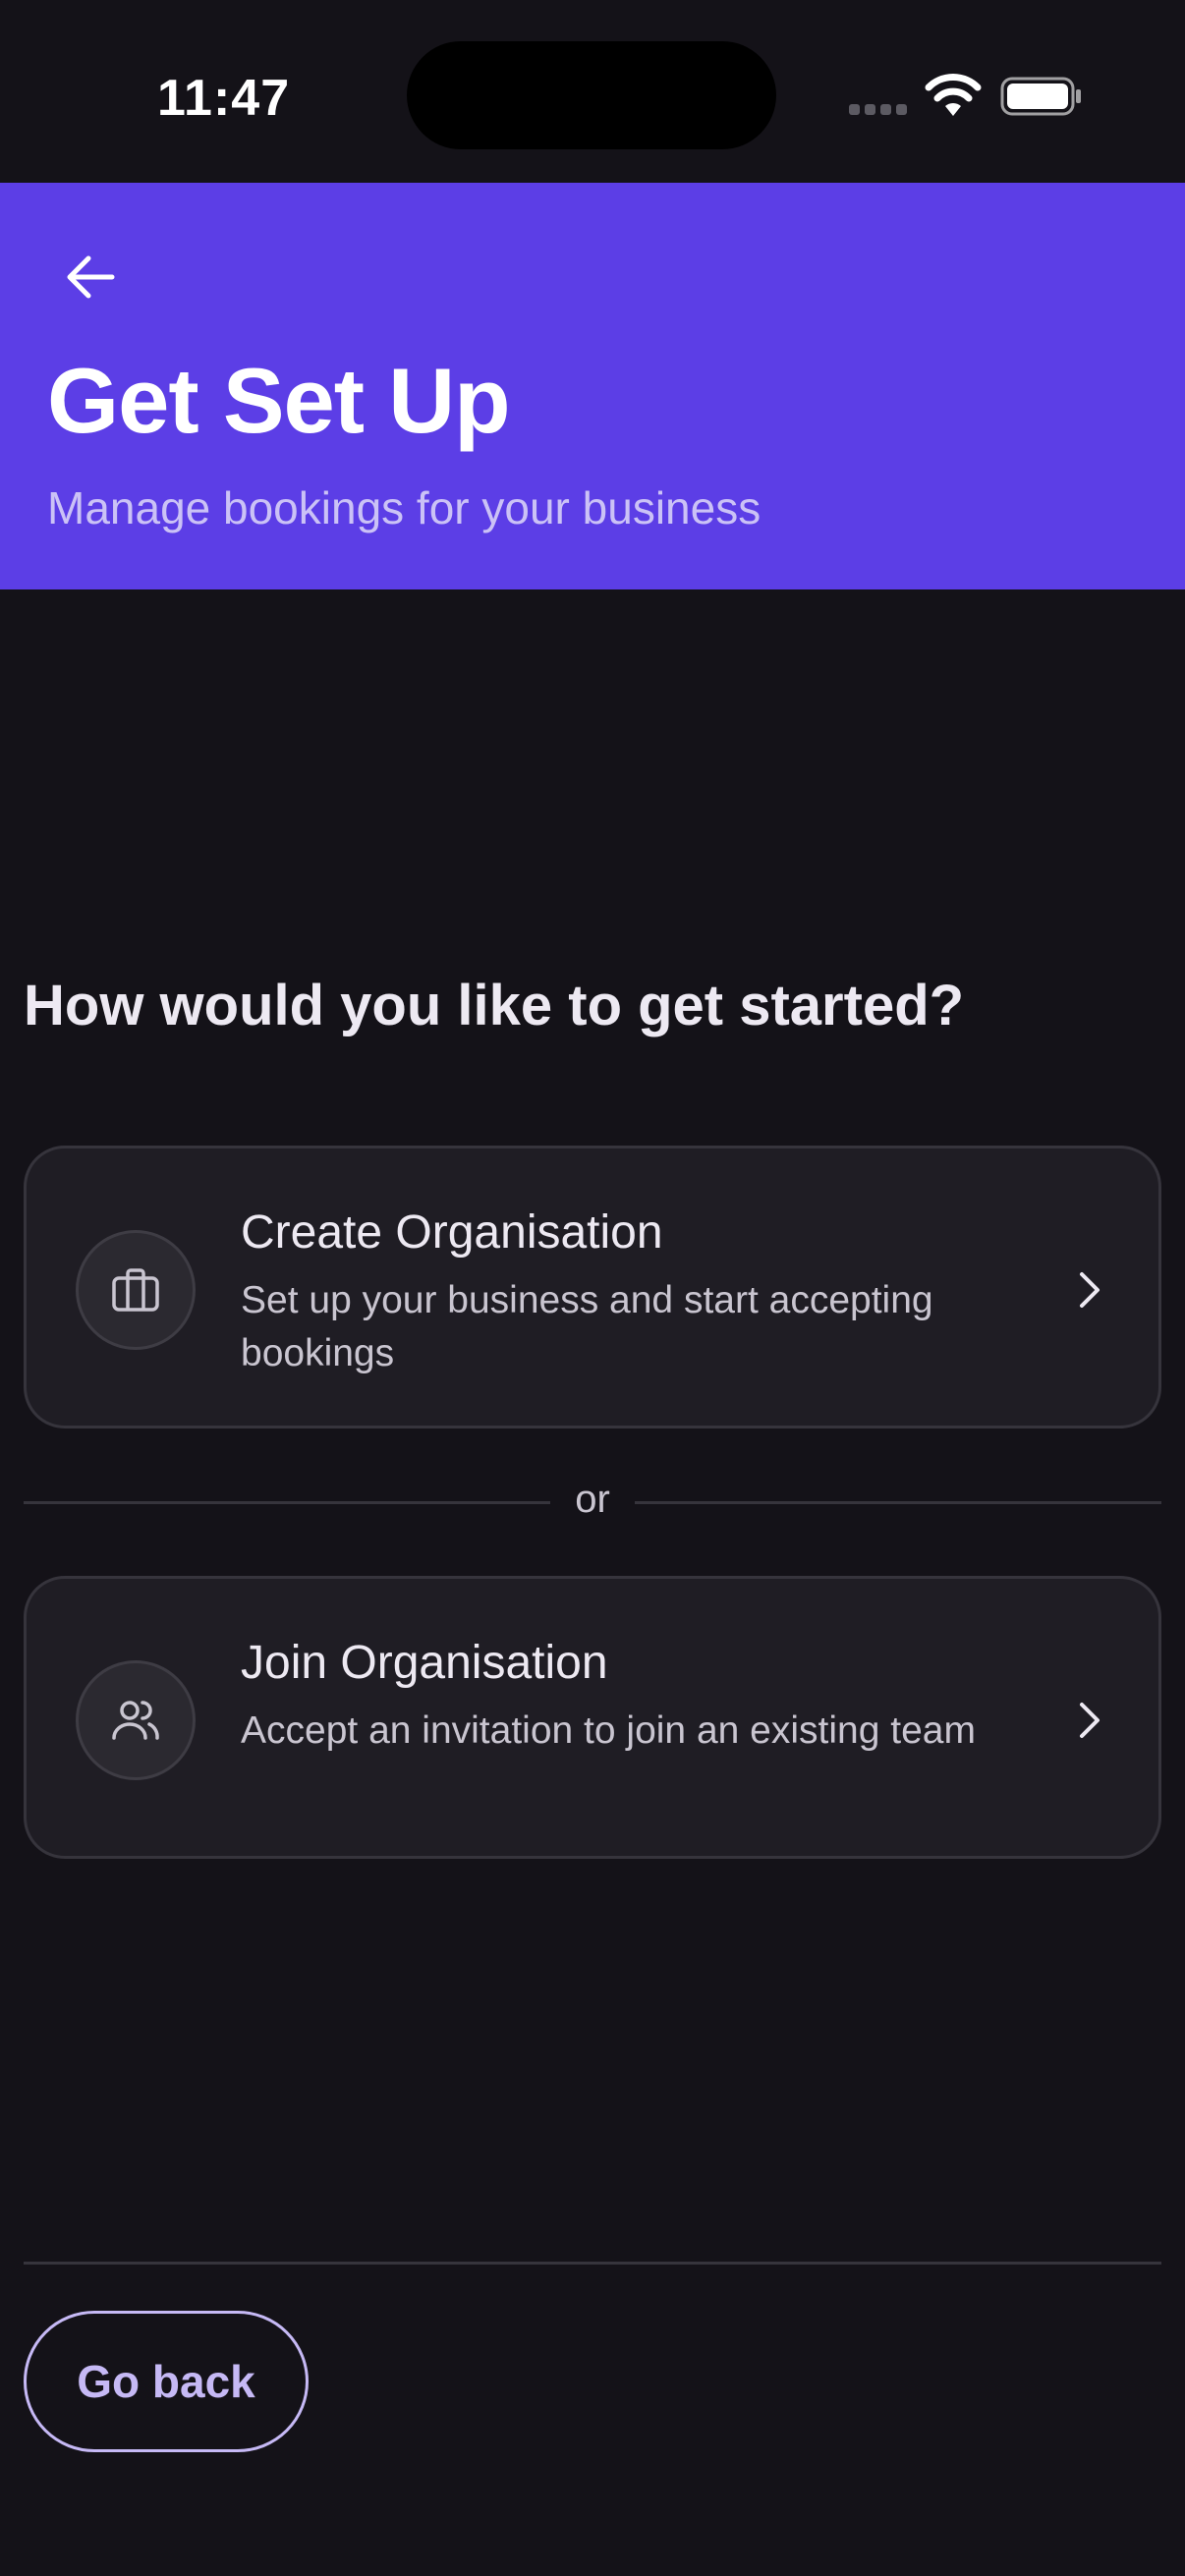 This screenshot has width=1185, height=2576. What do you see at coordinates (136, 1720) in the screenshot?
I see `users-icon` at bounding box center [136, 1720].